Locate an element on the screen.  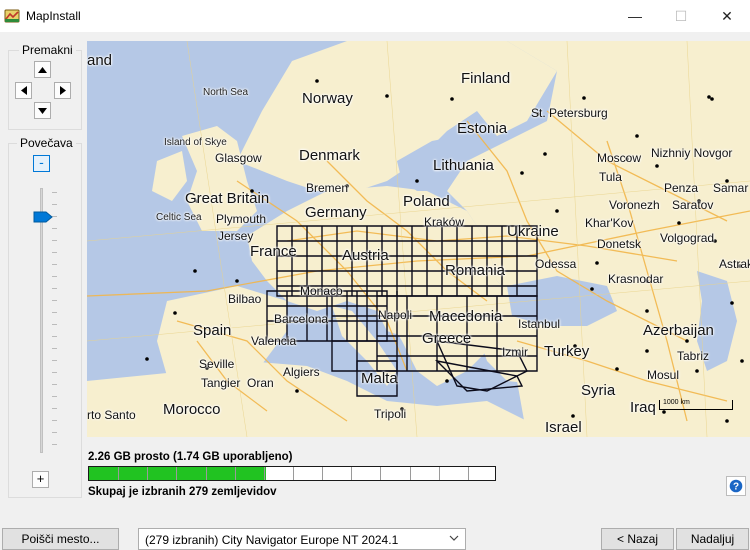
city-label: Tabriz is located at coordinates (693, 356).